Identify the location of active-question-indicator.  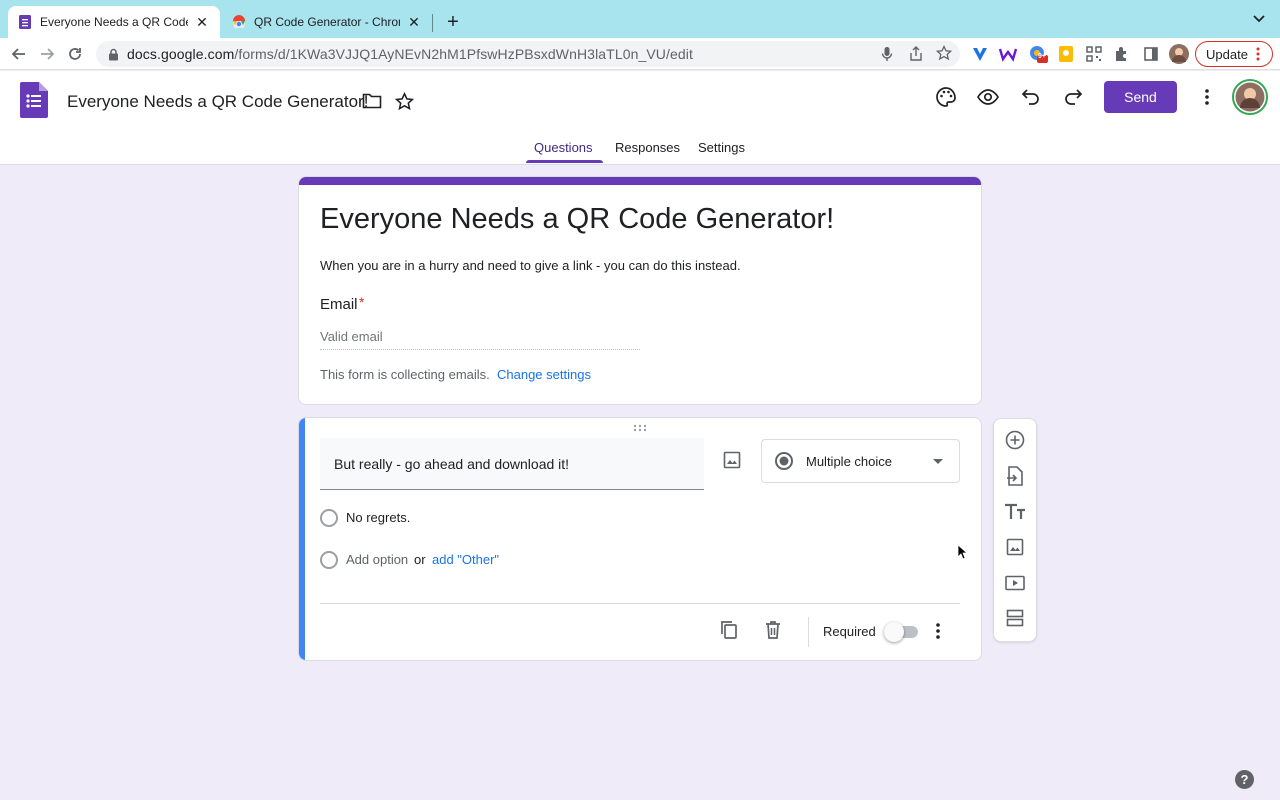
(302, 539).